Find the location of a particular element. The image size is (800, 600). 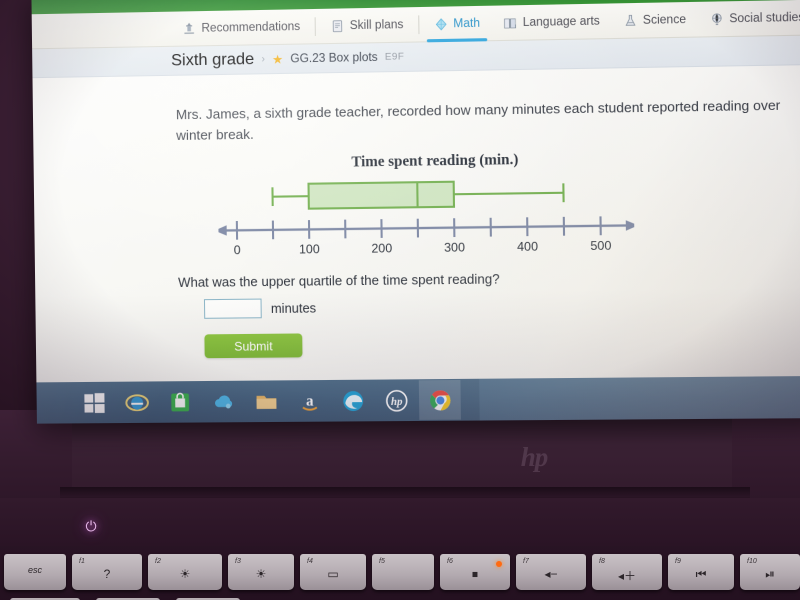

taskbar-amazon: a is located at coordinates (309, 401).